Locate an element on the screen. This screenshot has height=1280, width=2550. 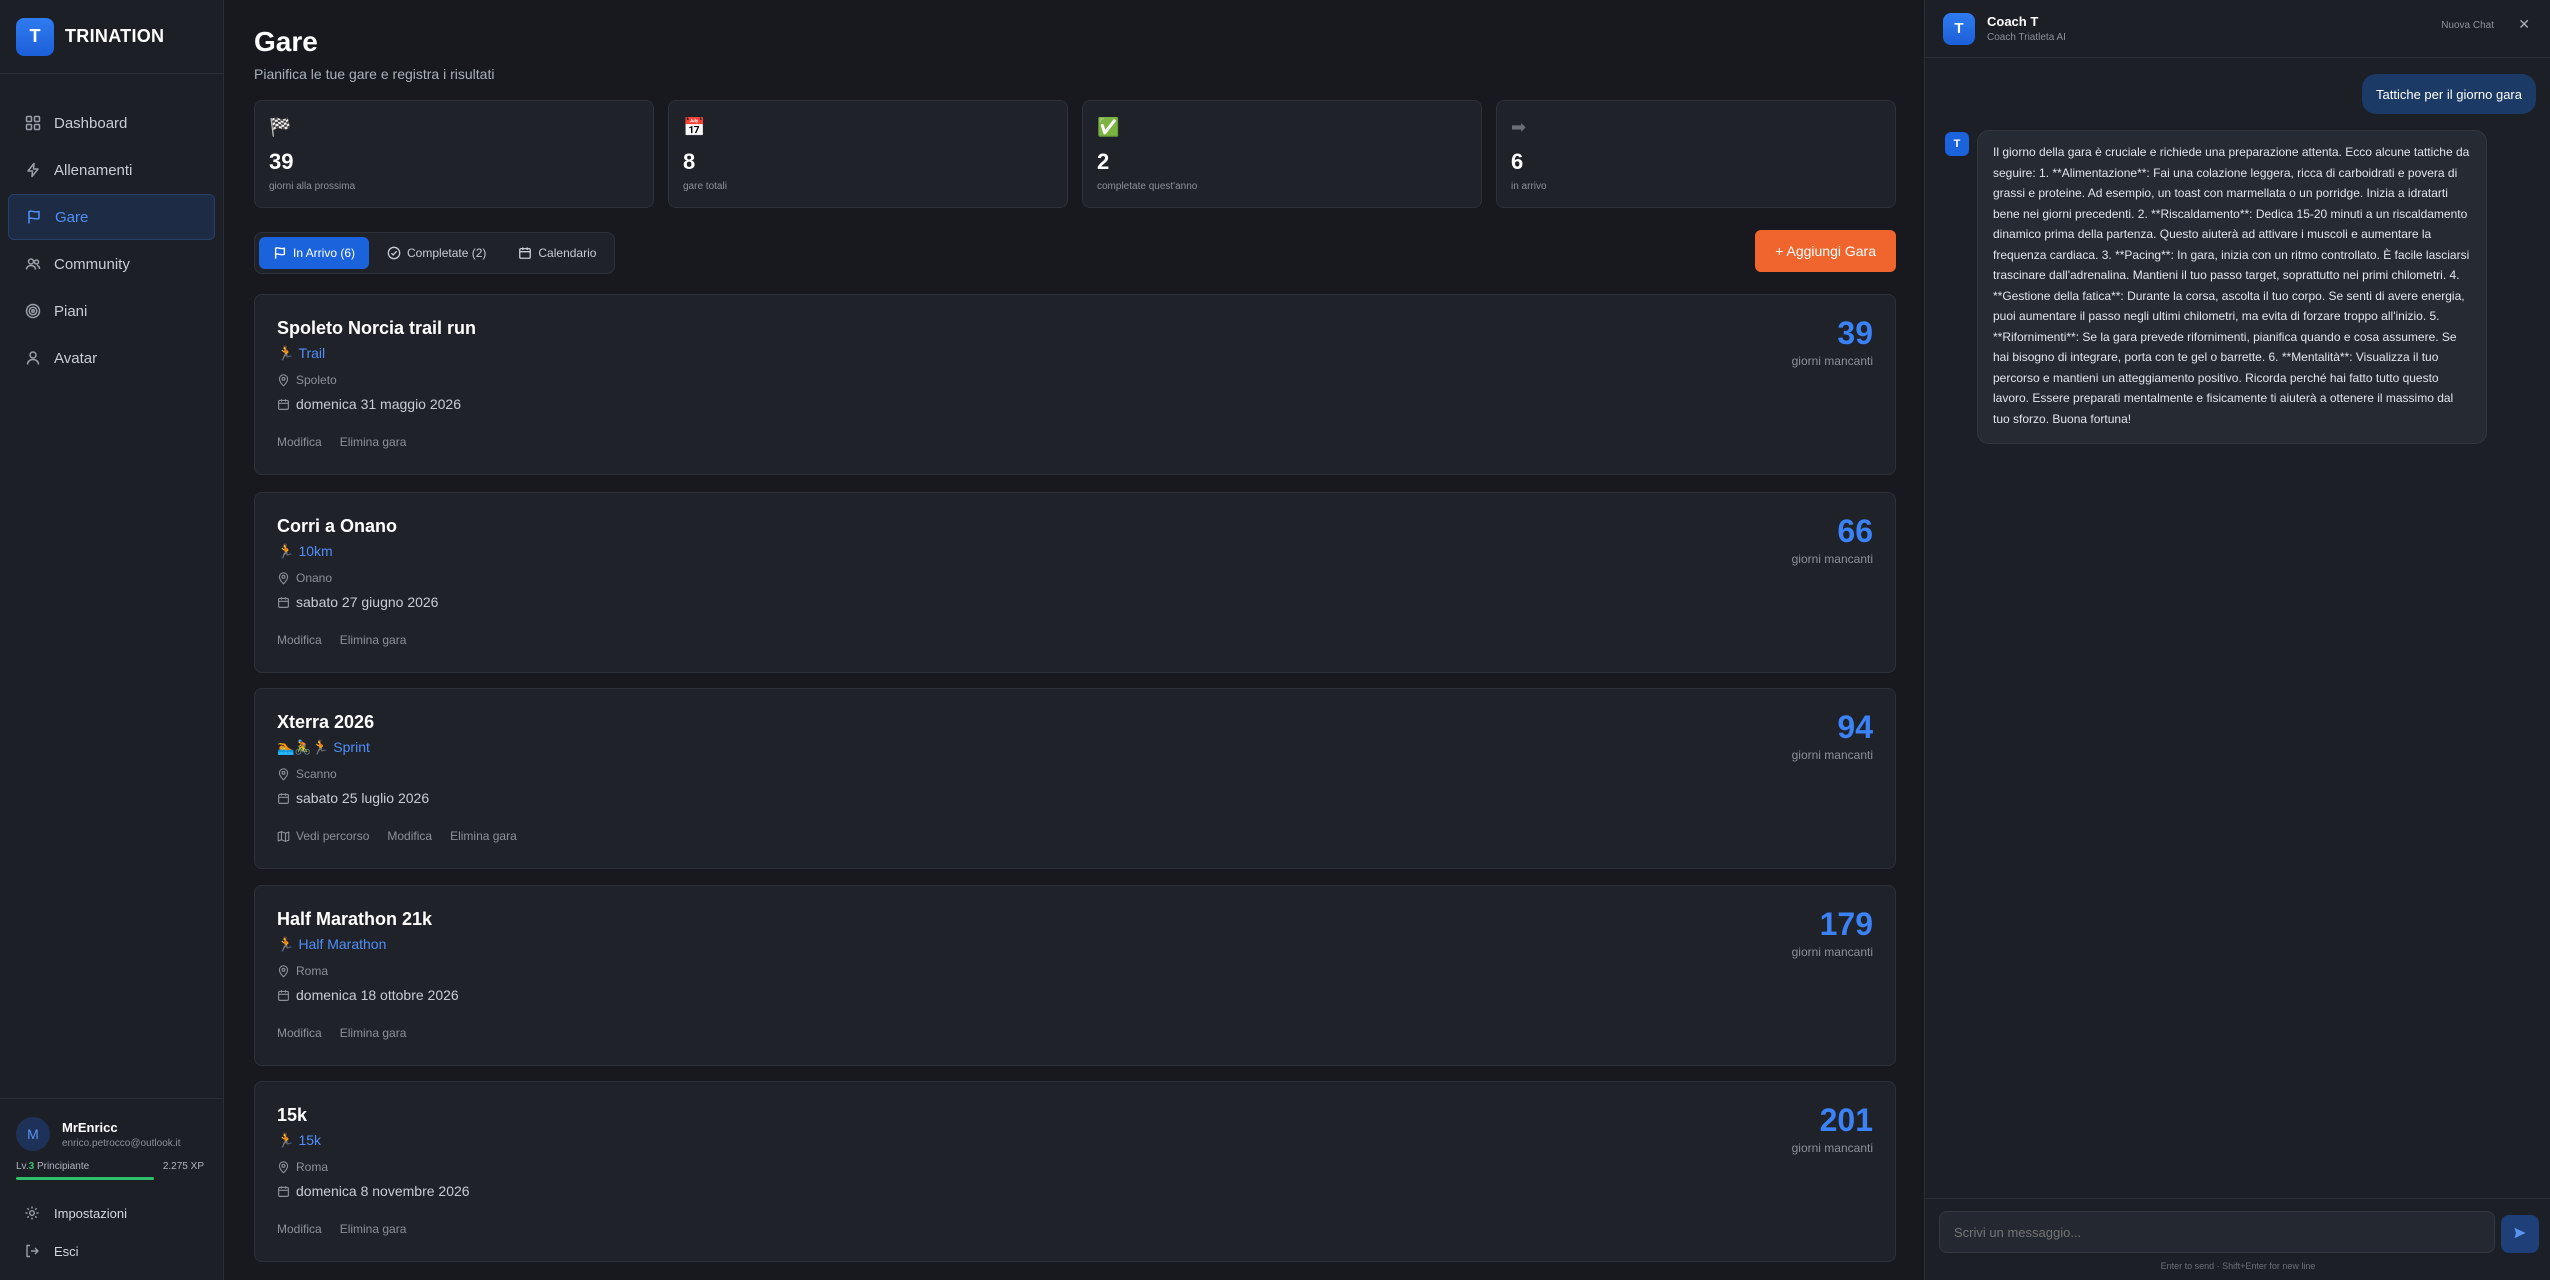
coach-name: Coach T is located at coordinates (2013, 21).